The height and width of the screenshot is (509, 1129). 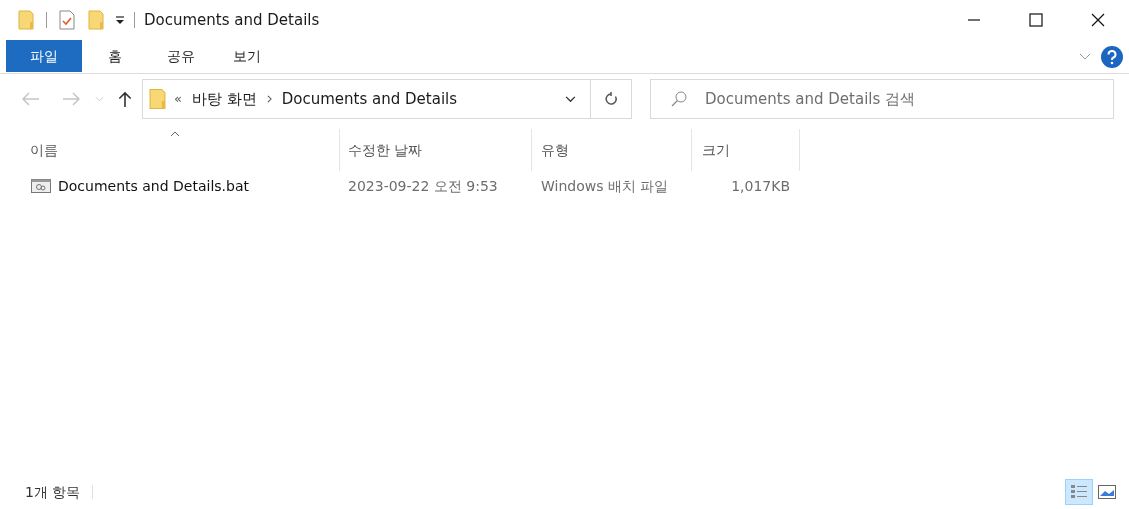 What do you see at coordinates (53, 492) in the screenshot?
I see `item-count: 1개 항목` at bounding box center [53, 492].